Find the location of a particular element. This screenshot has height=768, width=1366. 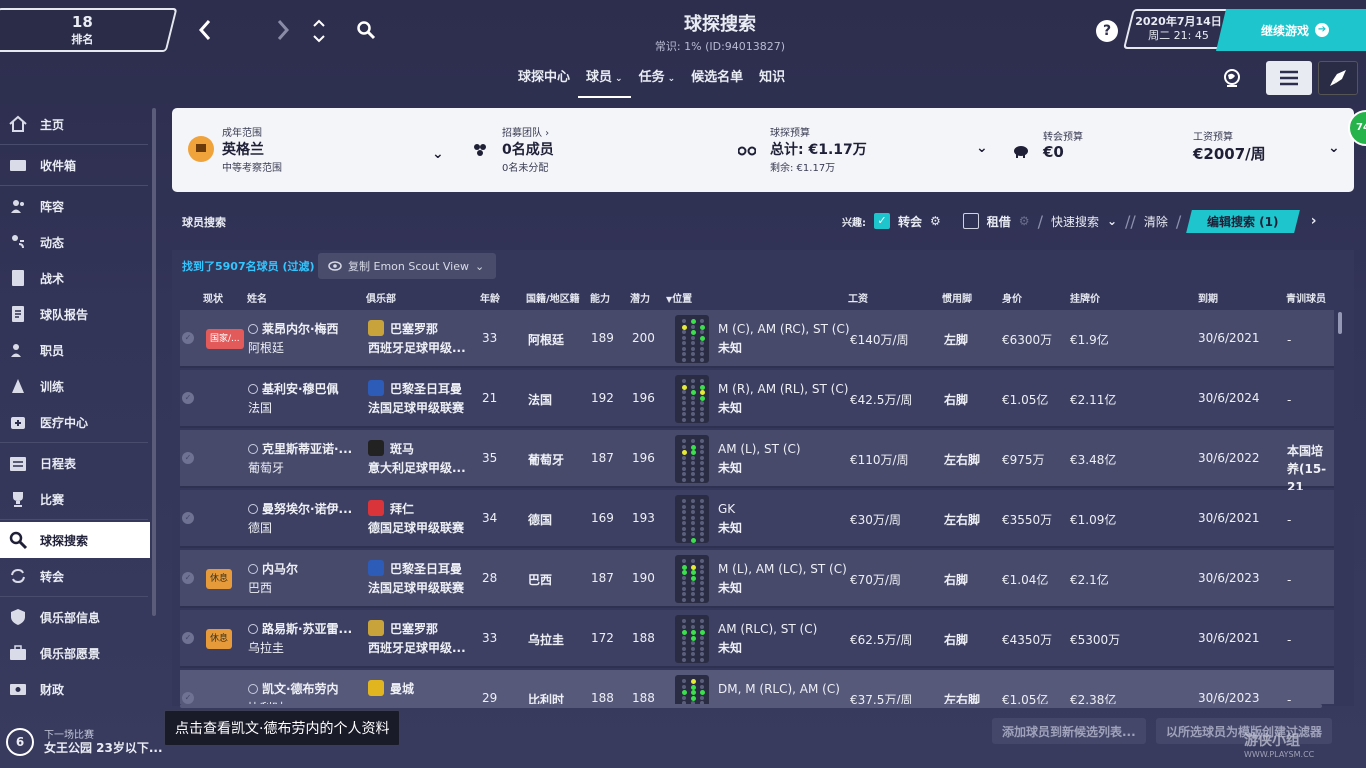

watermark-url: WWW.PLAYSM.CC is located at coordinates (1279, 754).